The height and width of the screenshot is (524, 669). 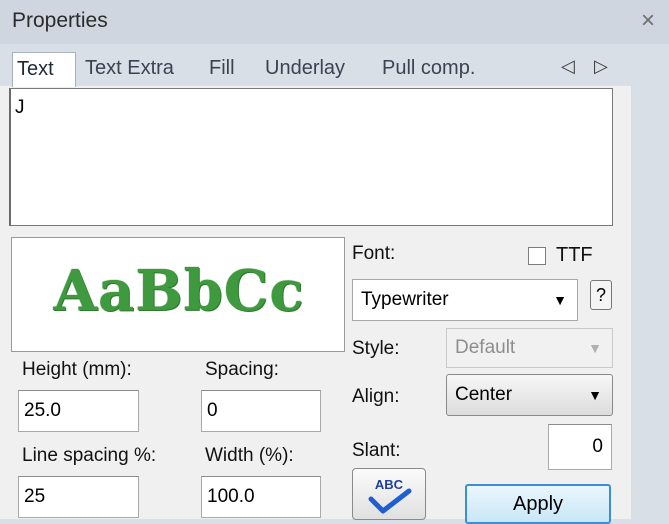 I want to click on style-selected: Default, so click(x=485, y=347).